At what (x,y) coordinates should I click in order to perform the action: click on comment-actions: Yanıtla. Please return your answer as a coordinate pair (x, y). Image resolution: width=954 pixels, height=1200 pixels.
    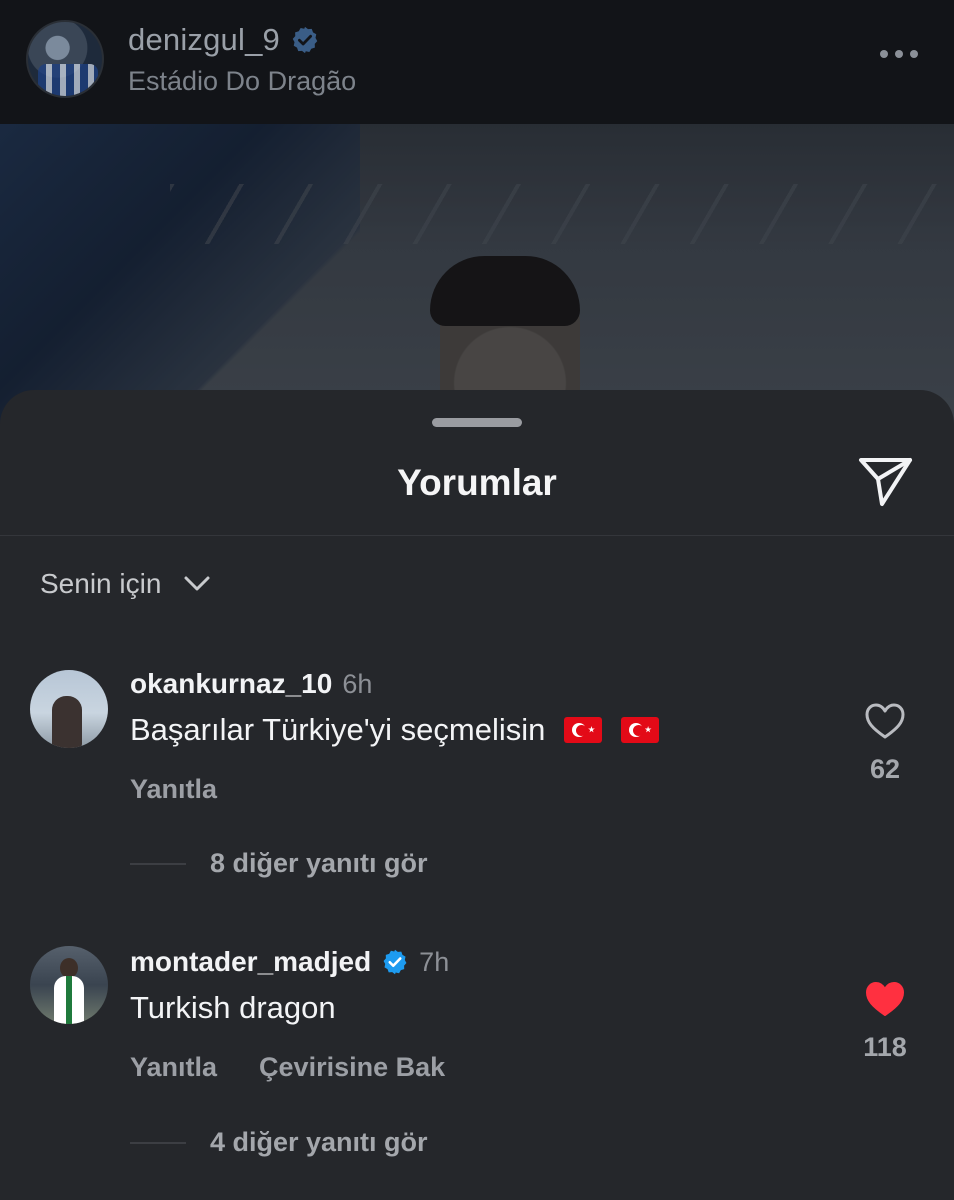
    Looking at the image, I should click on (173, 789).